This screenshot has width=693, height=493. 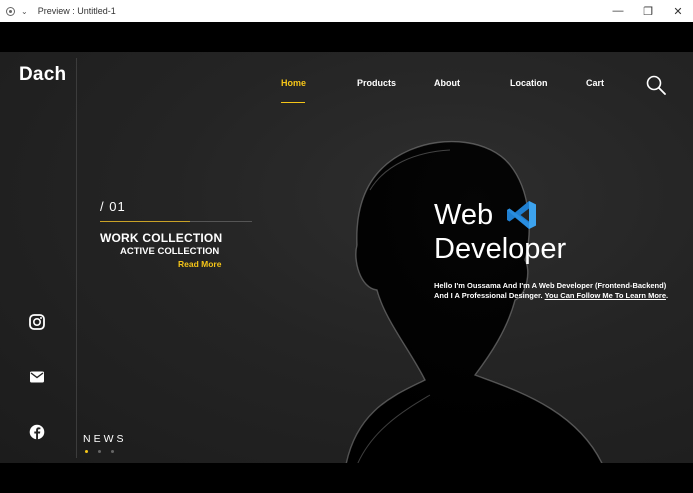 I want to click on follow-link: You Can Follow Me To Learn More, so click(x=605, y=295).